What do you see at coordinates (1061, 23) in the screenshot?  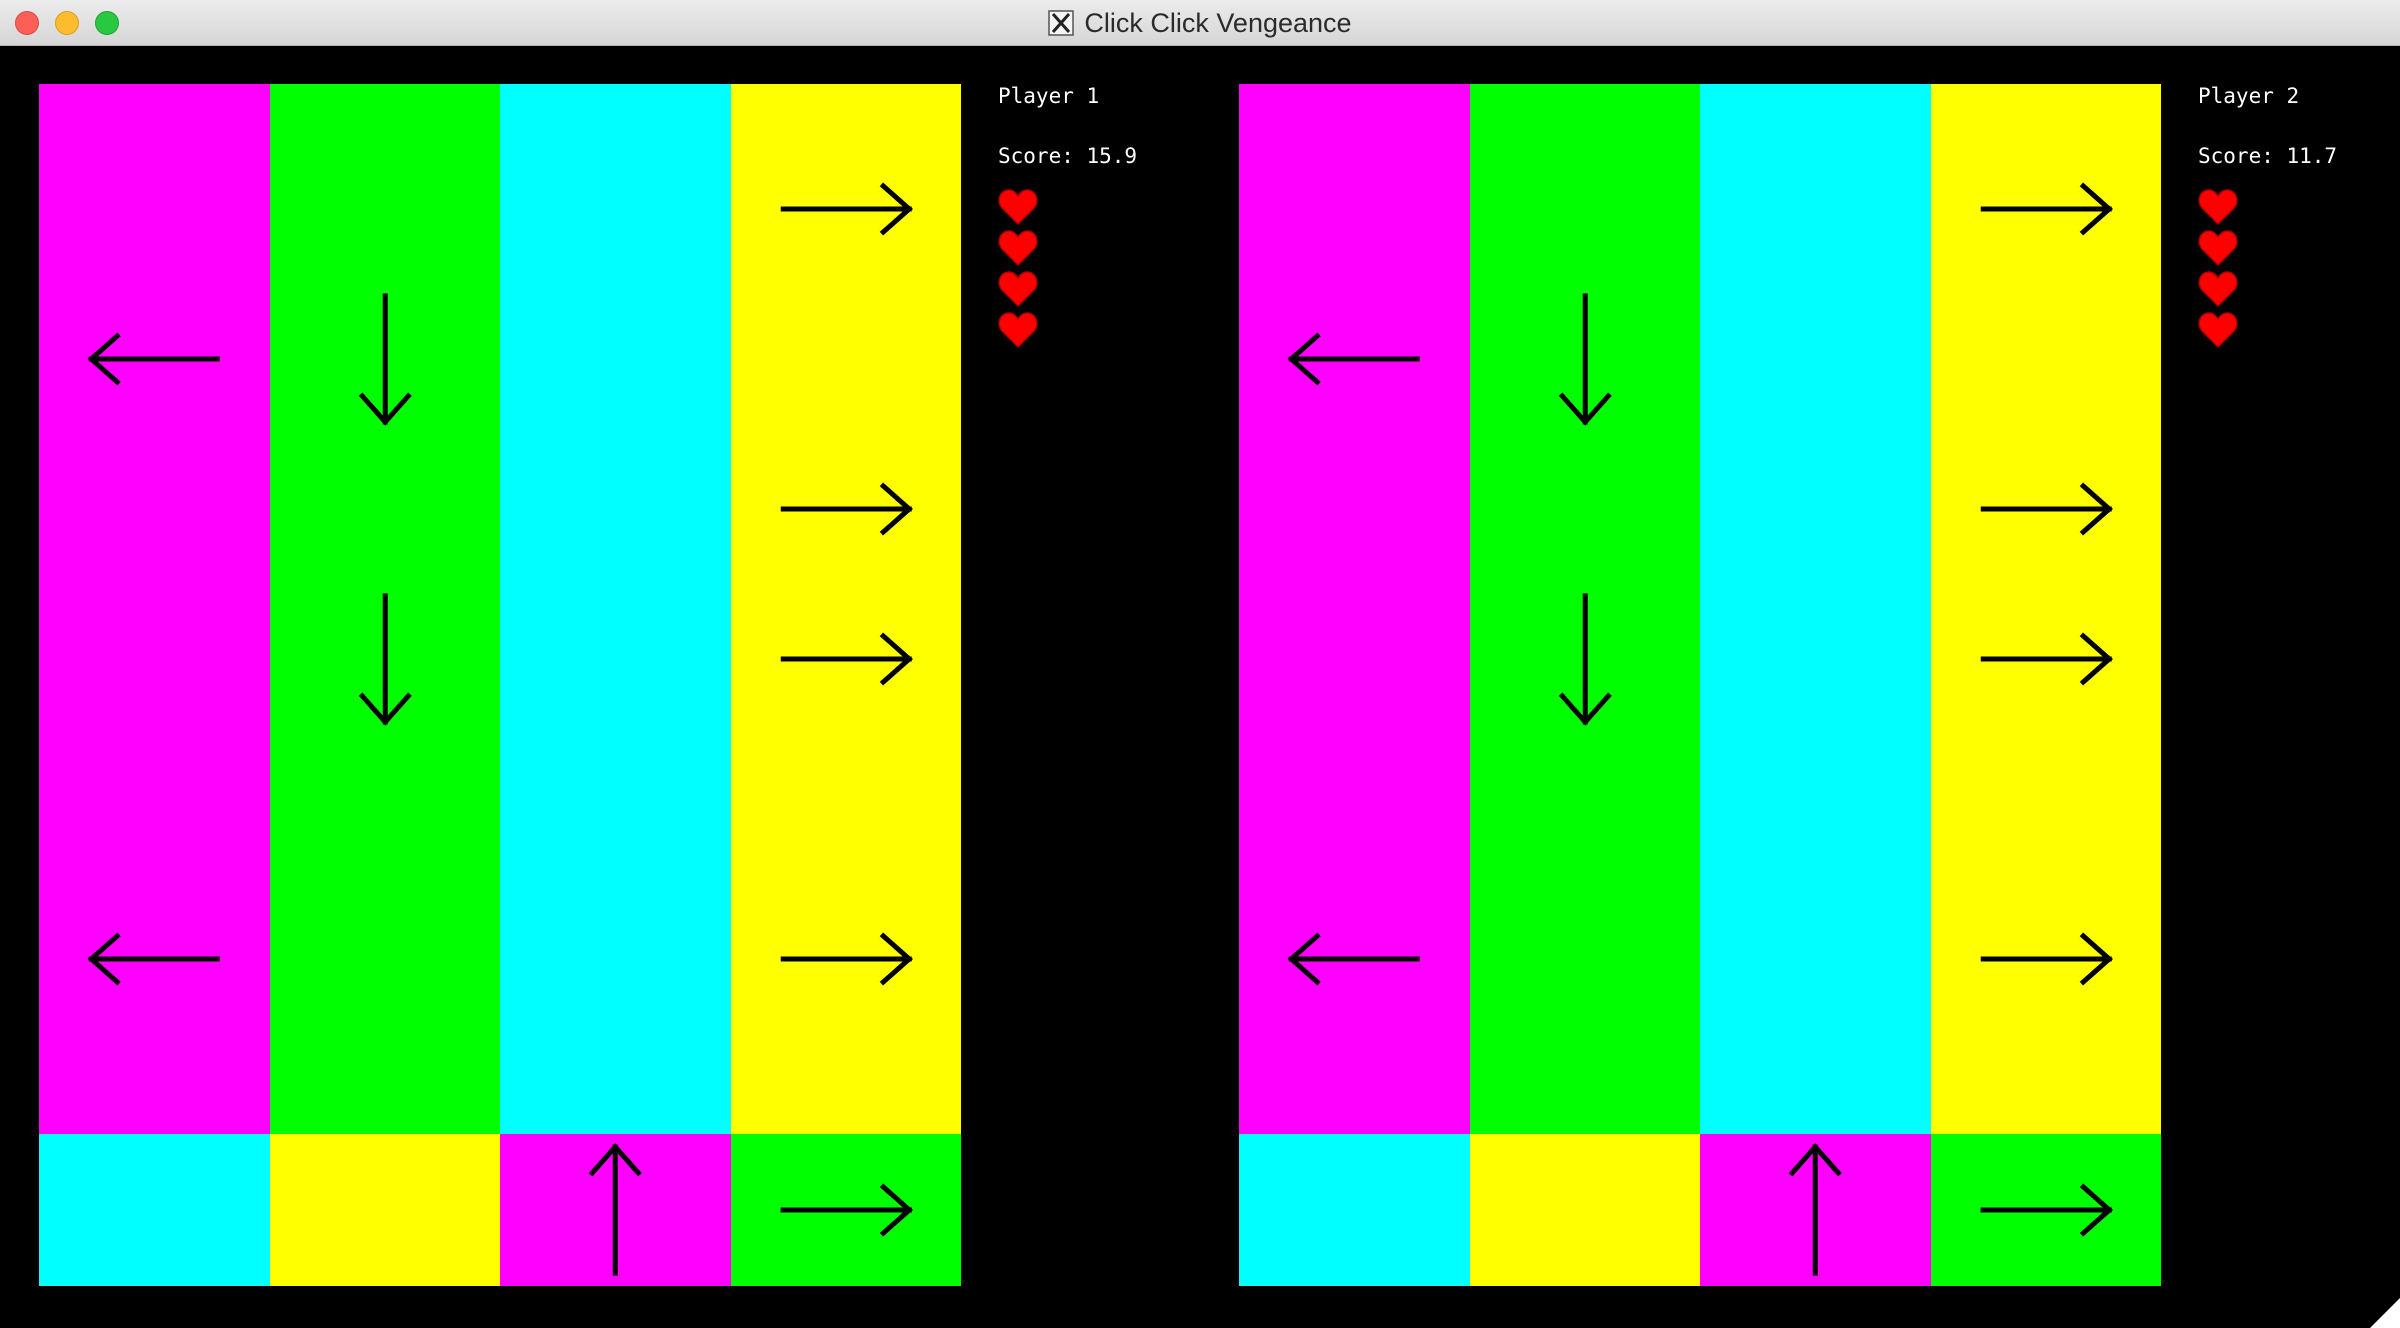 I see `x11-icon` at bounding box center [1061, 23].